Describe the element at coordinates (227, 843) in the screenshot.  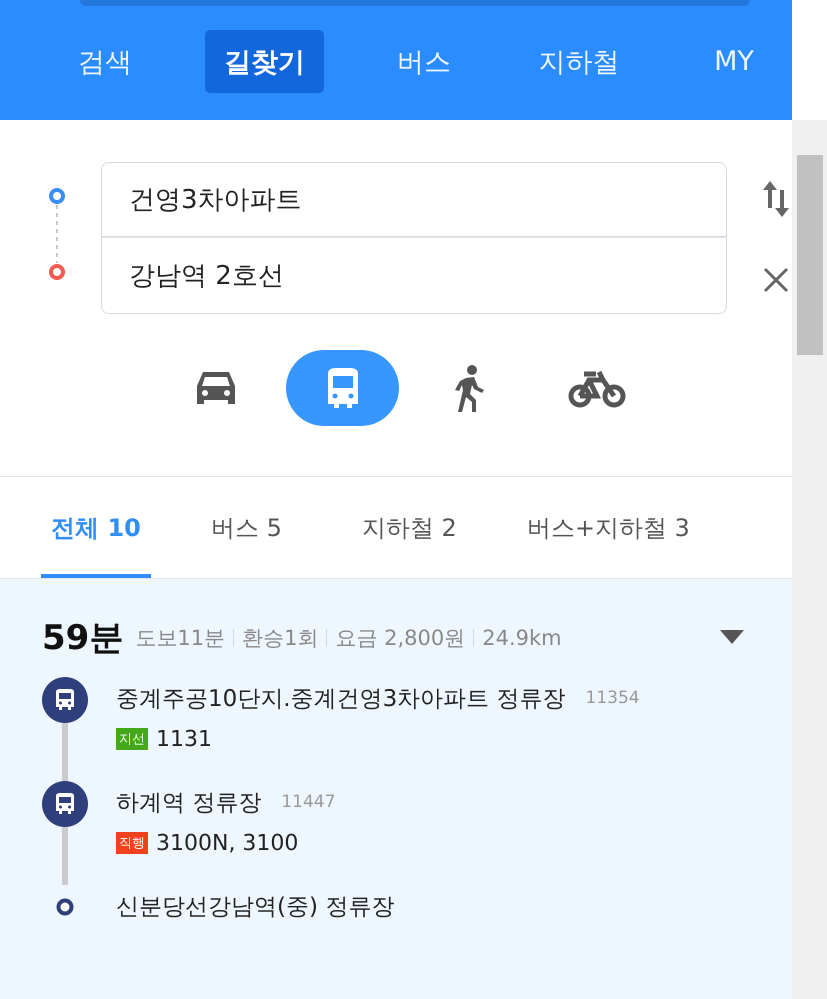
I see `bus-number: 3100N, 3100` at that location.